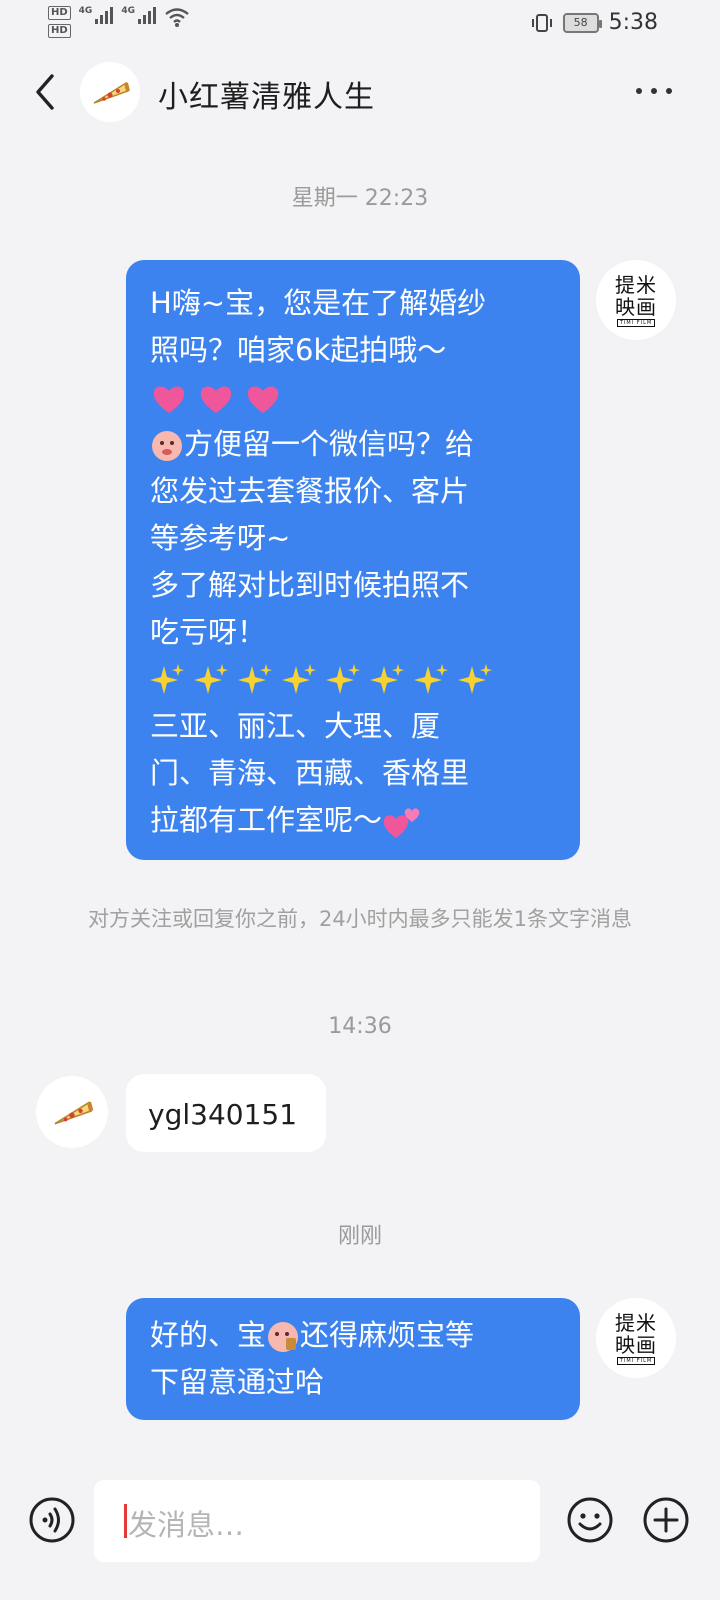 Image resolution: width=720 pixels, height=1600 pixels. I want to click on battery-icon: 58, so click(582, 22).